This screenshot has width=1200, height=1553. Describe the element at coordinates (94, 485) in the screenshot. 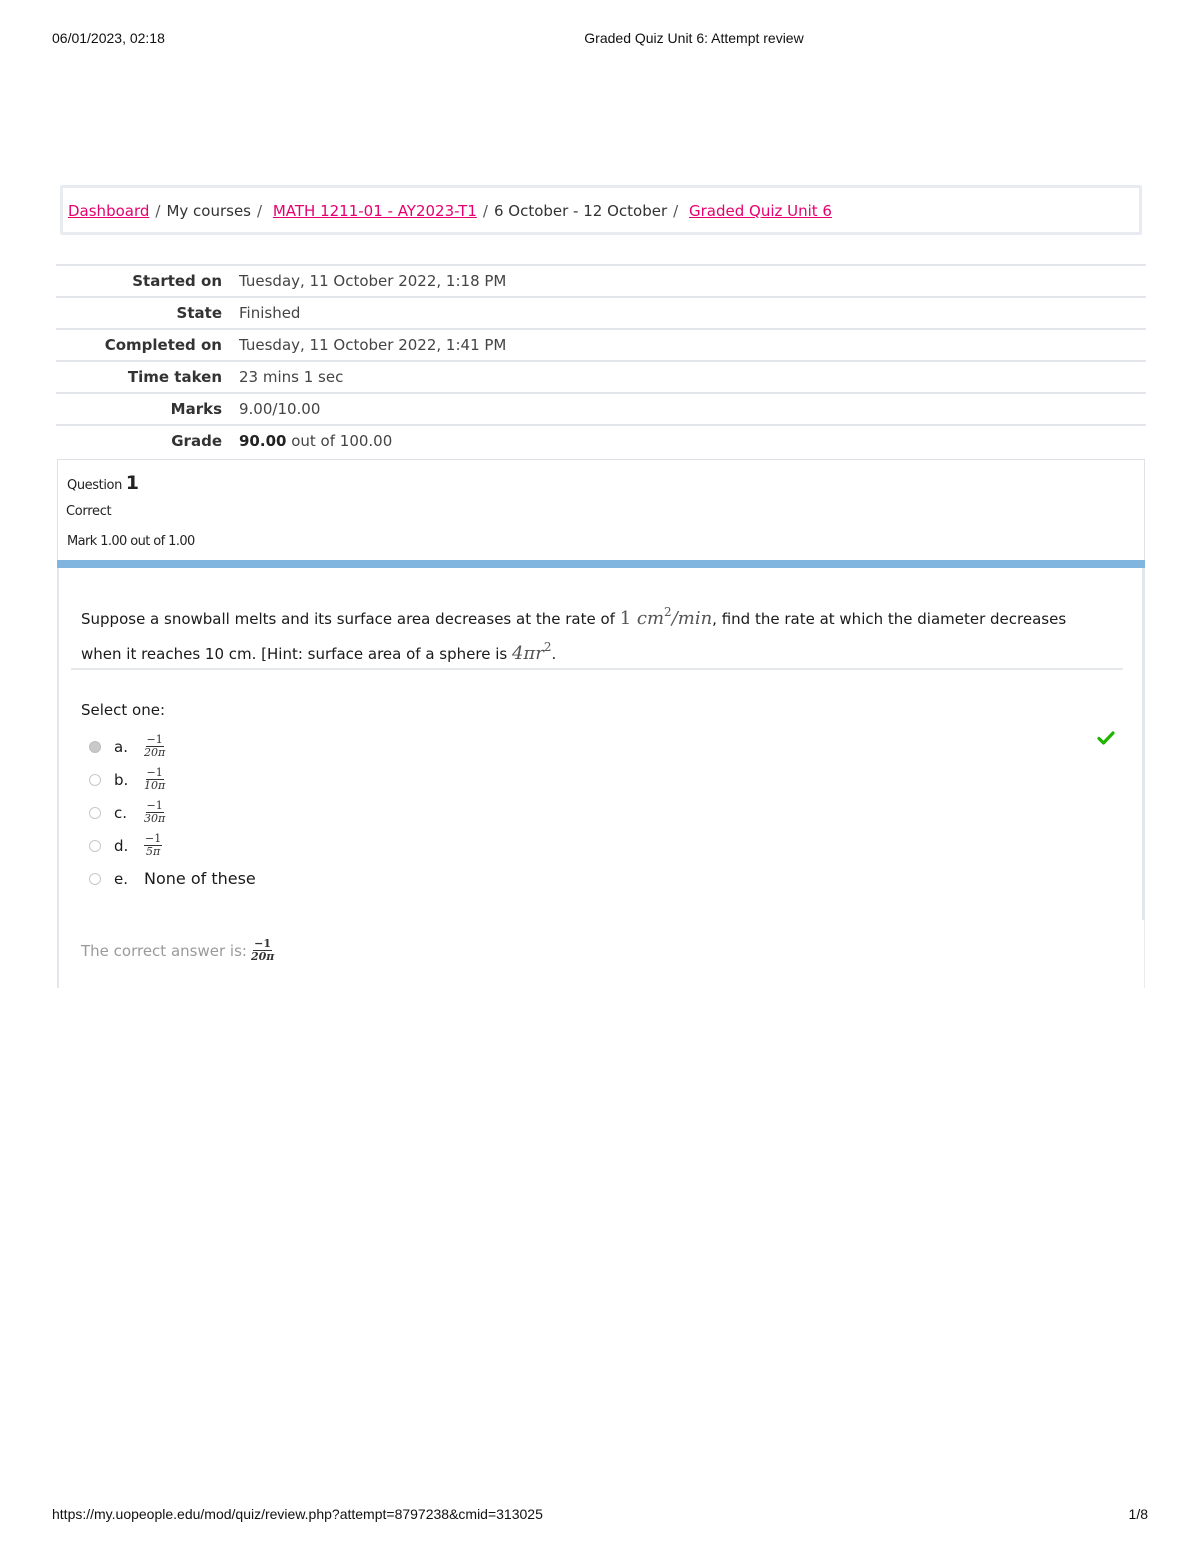

I see `question-label: Question` at that location.